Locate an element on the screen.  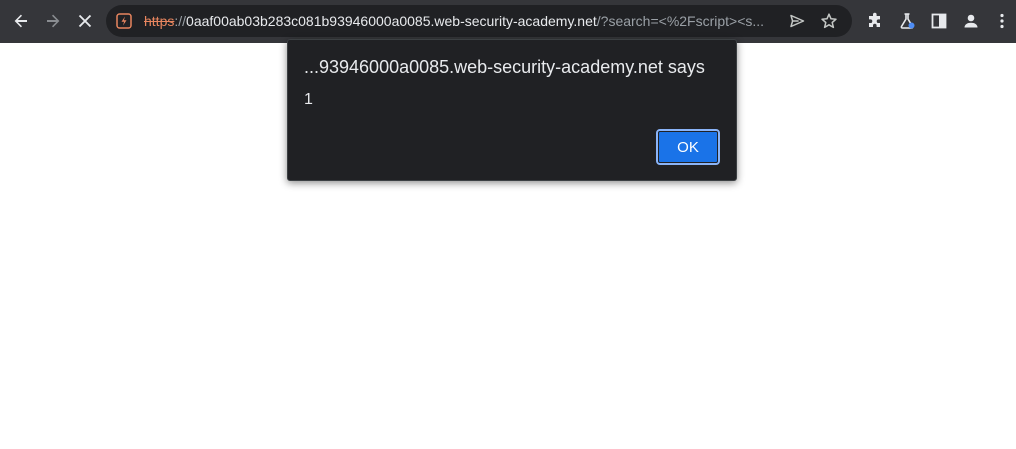
flask-icon is located at coordinates (907, 21).